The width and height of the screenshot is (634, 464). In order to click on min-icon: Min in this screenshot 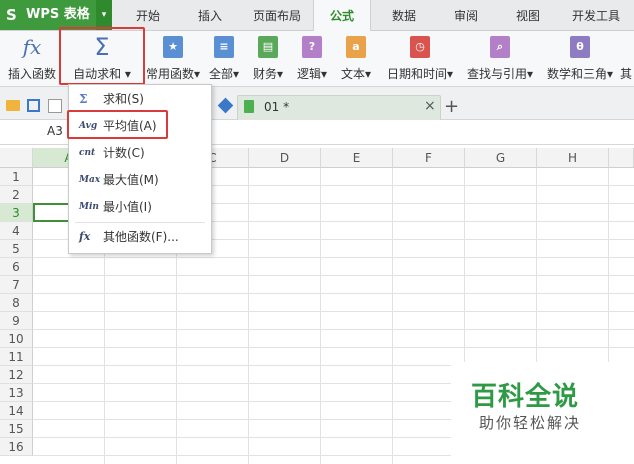, I will do `click(89, 207)`.